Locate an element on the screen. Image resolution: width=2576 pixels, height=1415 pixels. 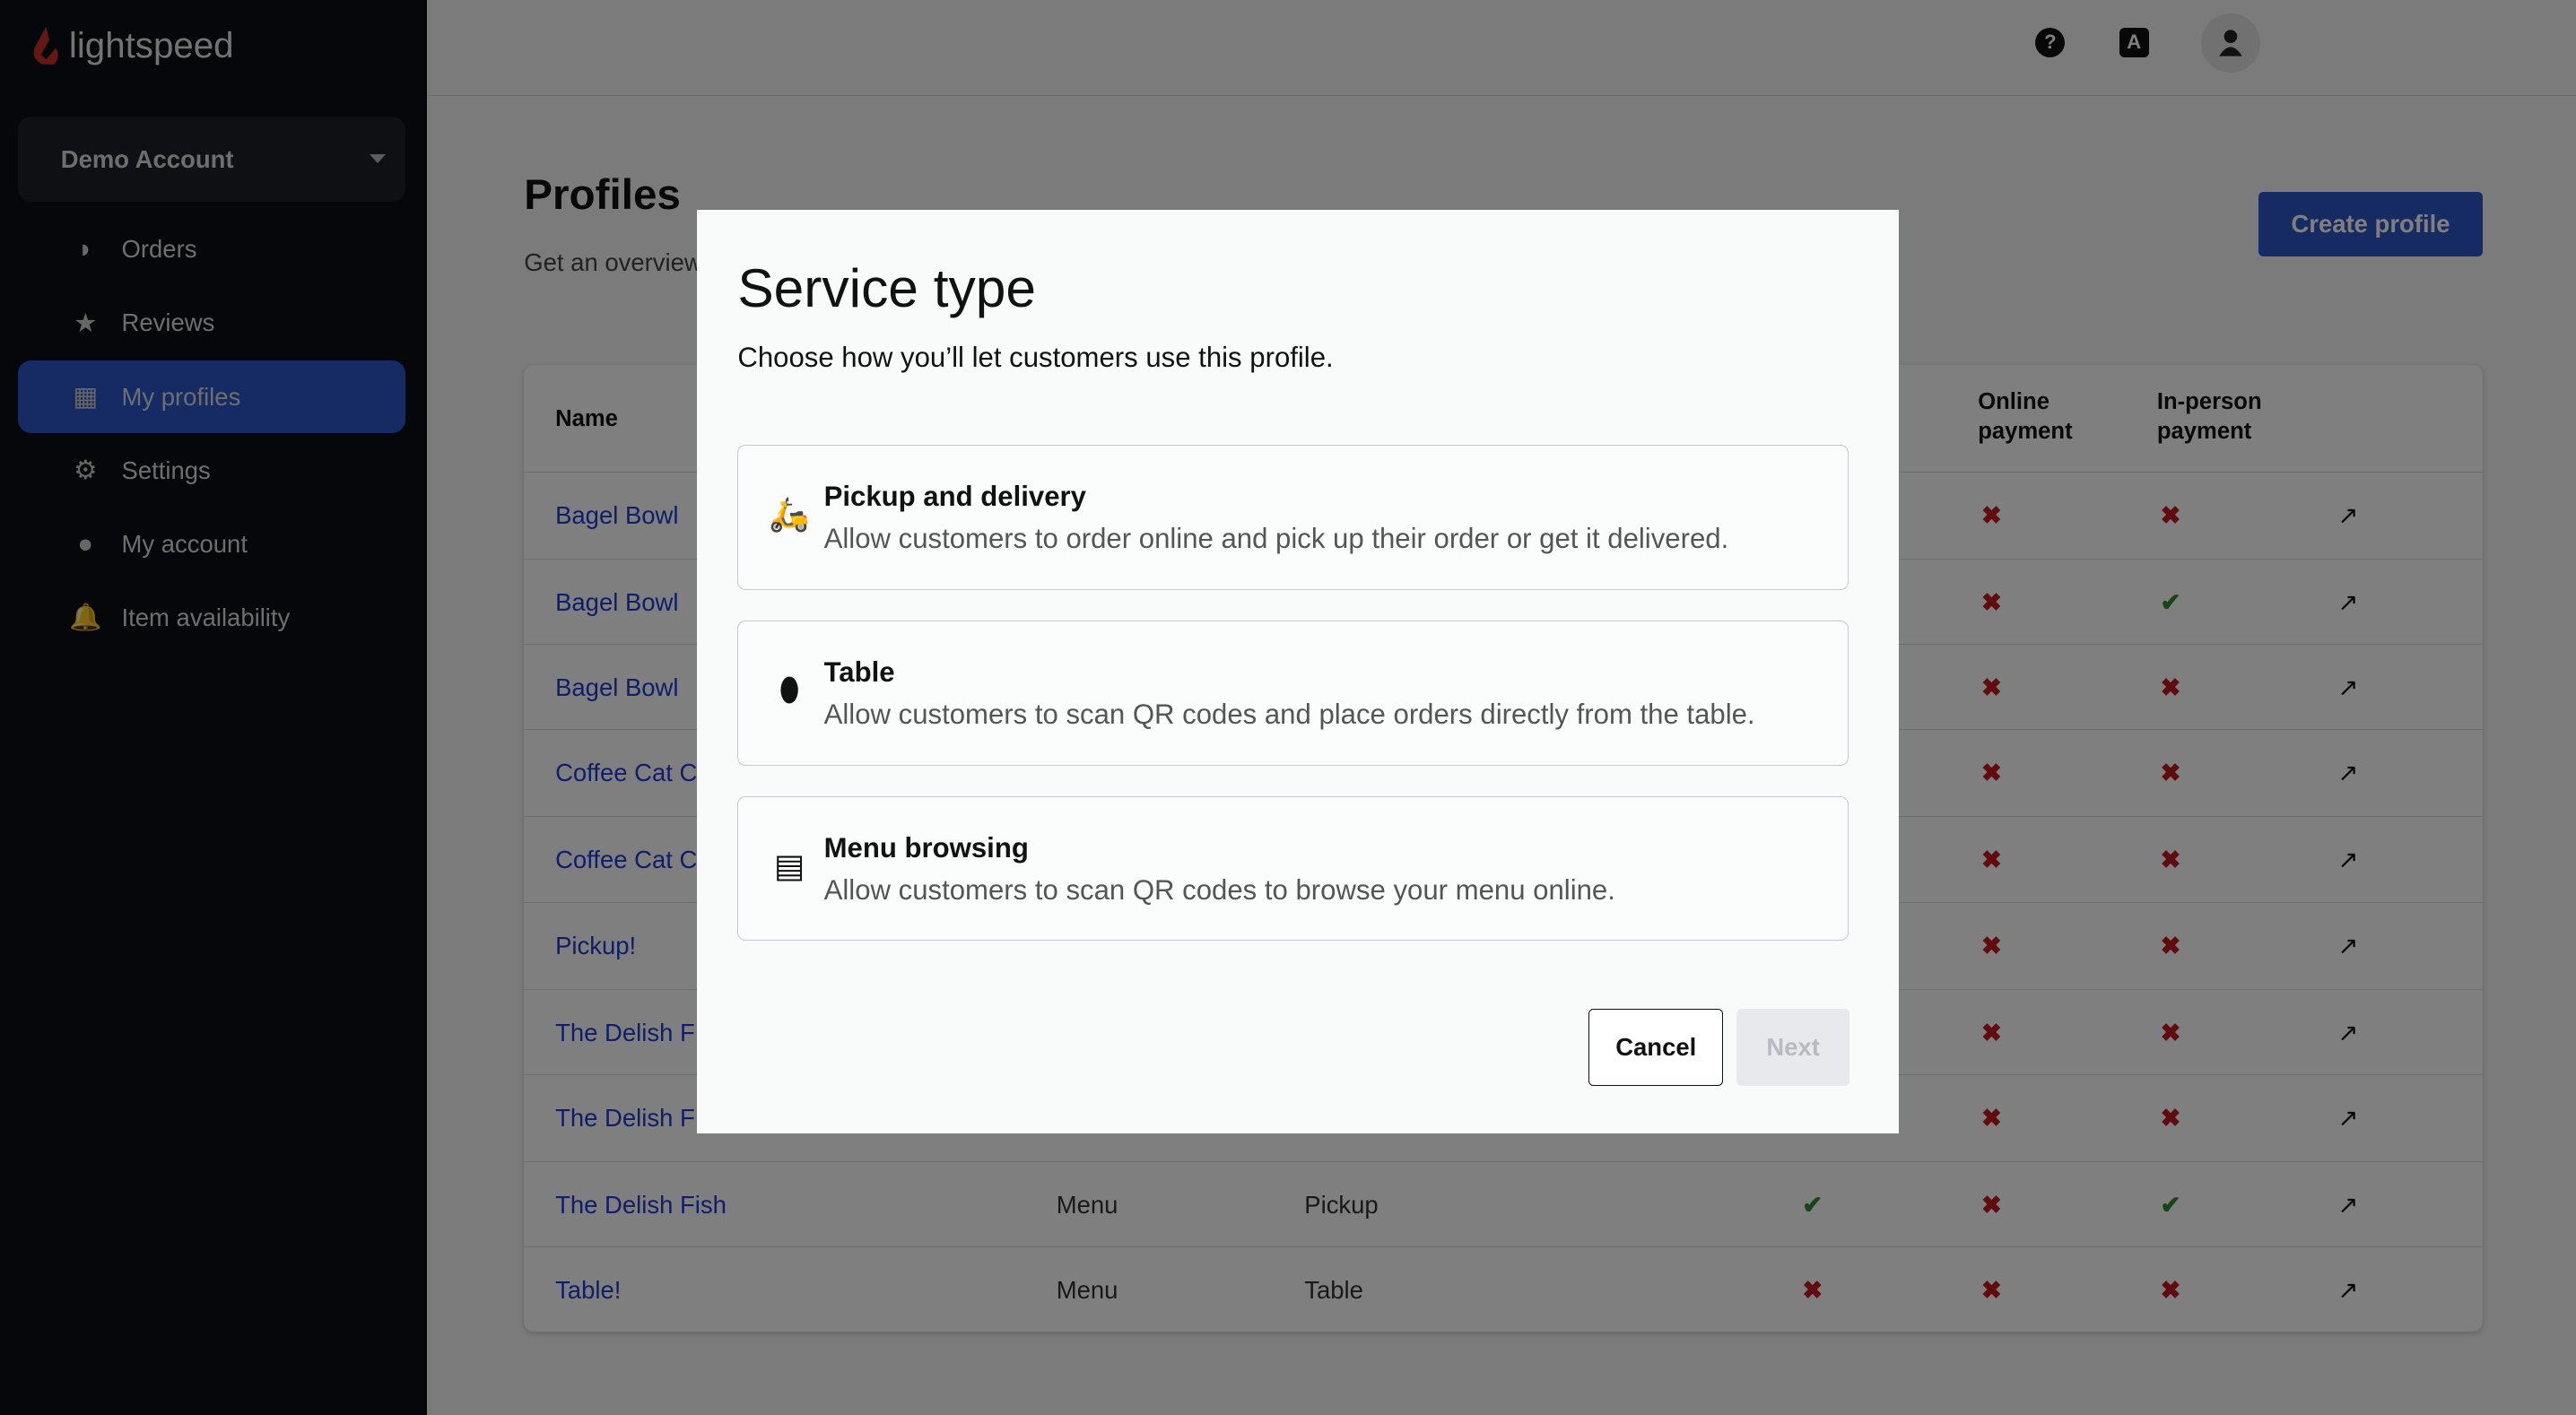
scooter-icon: 🛵 is located at coordinates (789, 515).